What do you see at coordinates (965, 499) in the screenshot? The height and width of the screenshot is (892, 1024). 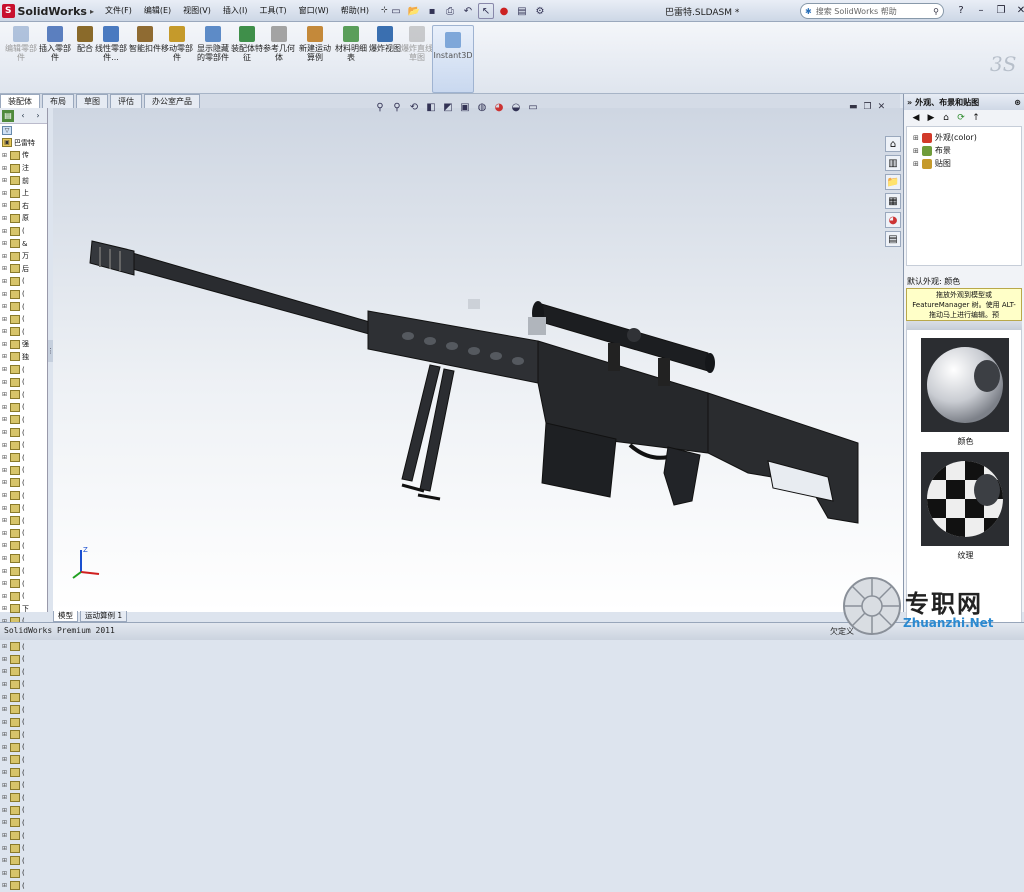 I see `texture-sphere-swatch` at bounding box center [965, 499].